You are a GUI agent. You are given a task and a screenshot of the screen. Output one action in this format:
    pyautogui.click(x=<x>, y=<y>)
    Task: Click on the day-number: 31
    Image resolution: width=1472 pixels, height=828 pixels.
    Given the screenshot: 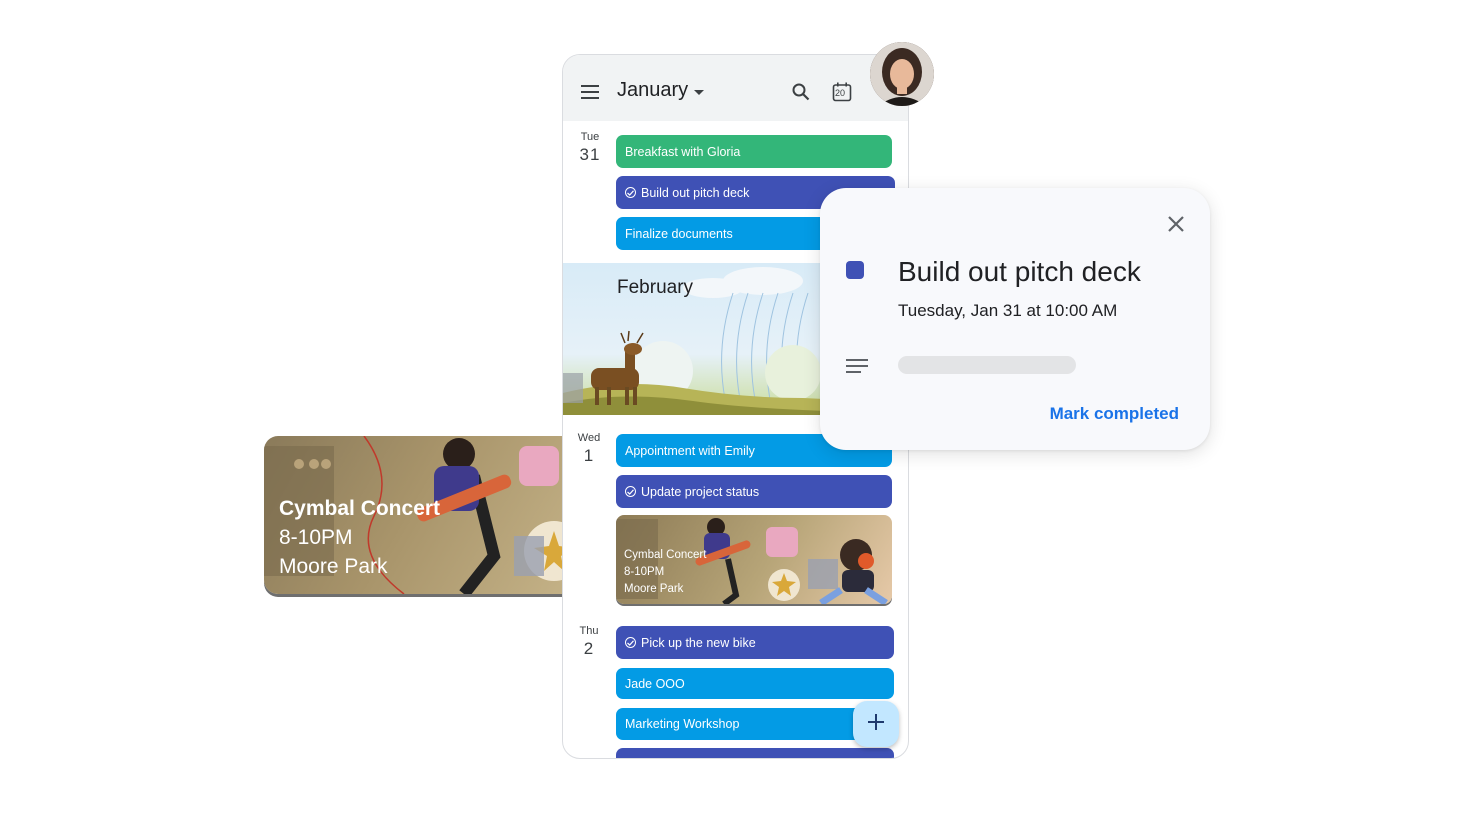 What is the action you would take?
    pyautogui.click(x=590, y=154)
    